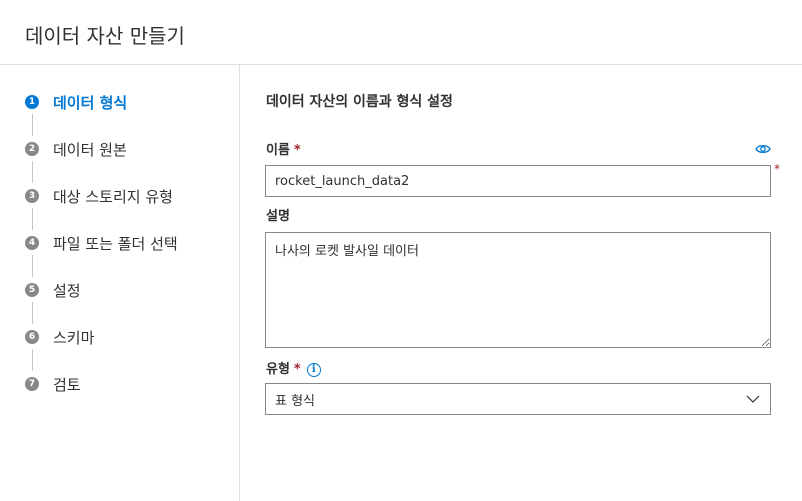  I want to click on name-label-text: 이름, so click(278, 150).